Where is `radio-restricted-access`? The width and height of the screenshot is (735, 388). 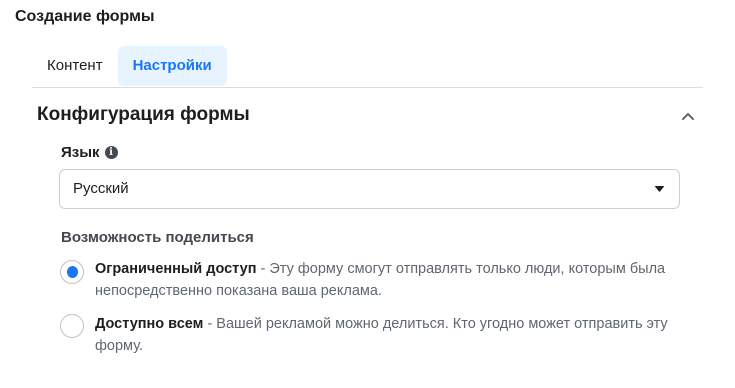 radio-restricted-access is located at coordinates (72, 272).